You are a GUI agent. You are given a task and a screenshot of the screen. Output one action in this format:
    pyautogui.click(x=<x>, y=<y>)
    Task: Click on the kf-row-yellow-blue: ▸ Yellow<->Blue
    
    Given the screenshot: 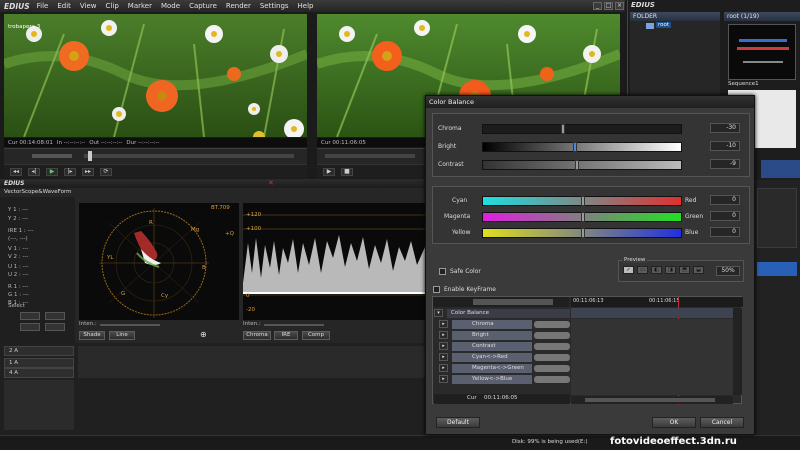 What is the action you would take?
    pyautogui.click(x=504, y=379)
    